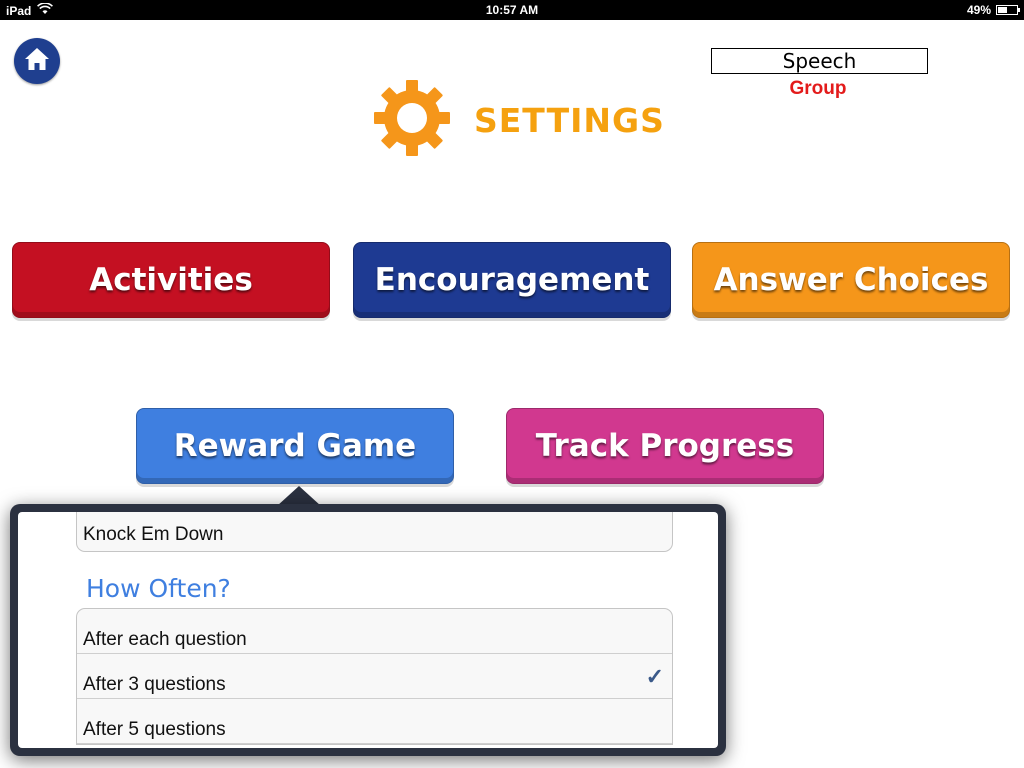  Describe the element at coordinates (295, 446) in the screenshot. I see `reward-game-button: Reward Game` at that location.